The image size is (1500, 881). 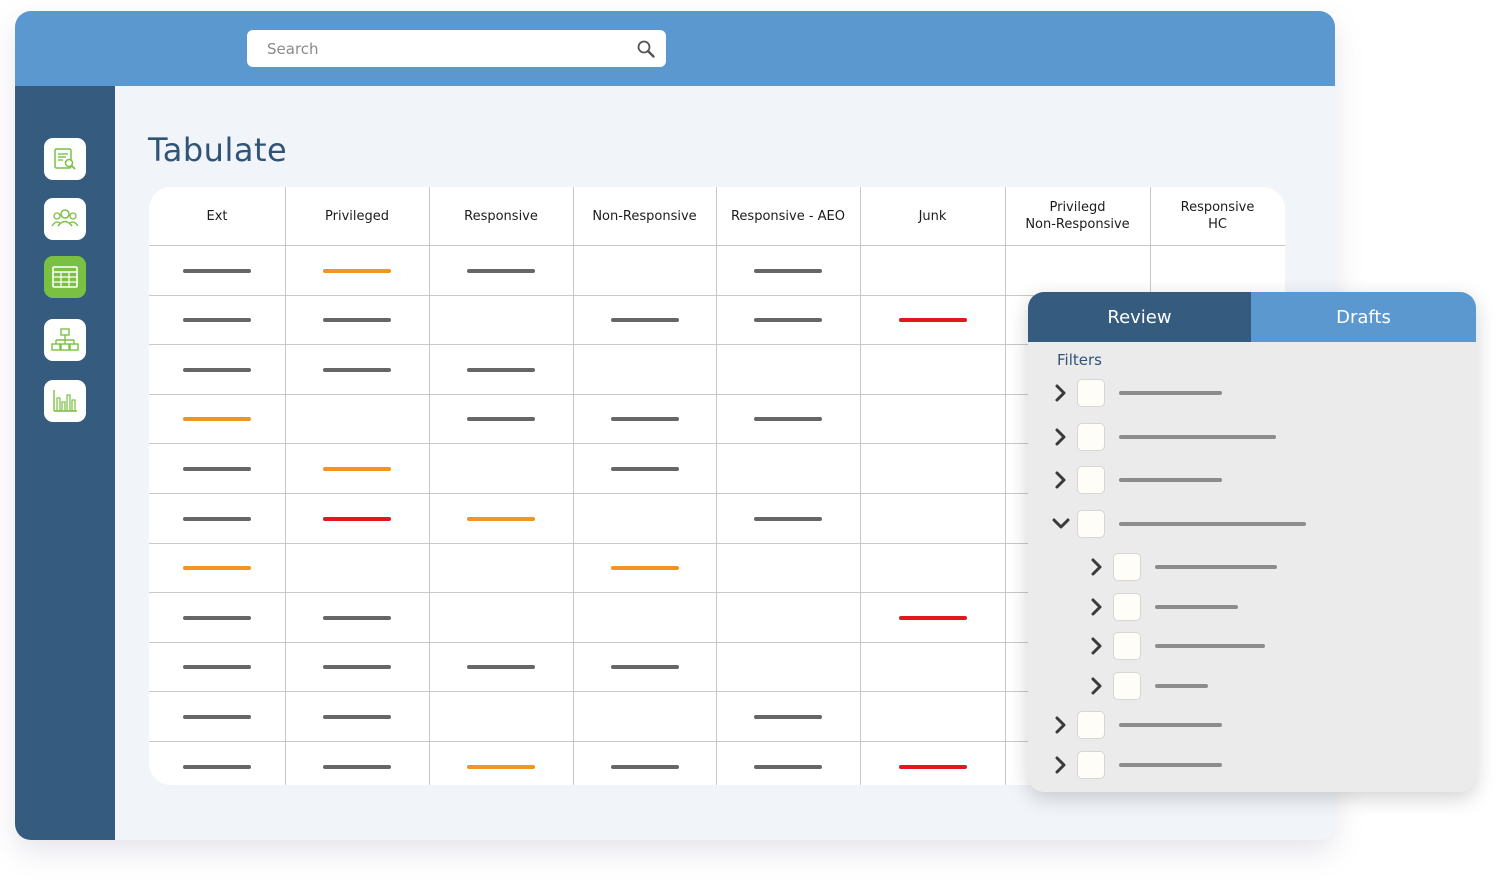 I want to click on column-header-privilegd-non-responsive: Privilegd Non-Responsive, so click(x=1077, y=216).